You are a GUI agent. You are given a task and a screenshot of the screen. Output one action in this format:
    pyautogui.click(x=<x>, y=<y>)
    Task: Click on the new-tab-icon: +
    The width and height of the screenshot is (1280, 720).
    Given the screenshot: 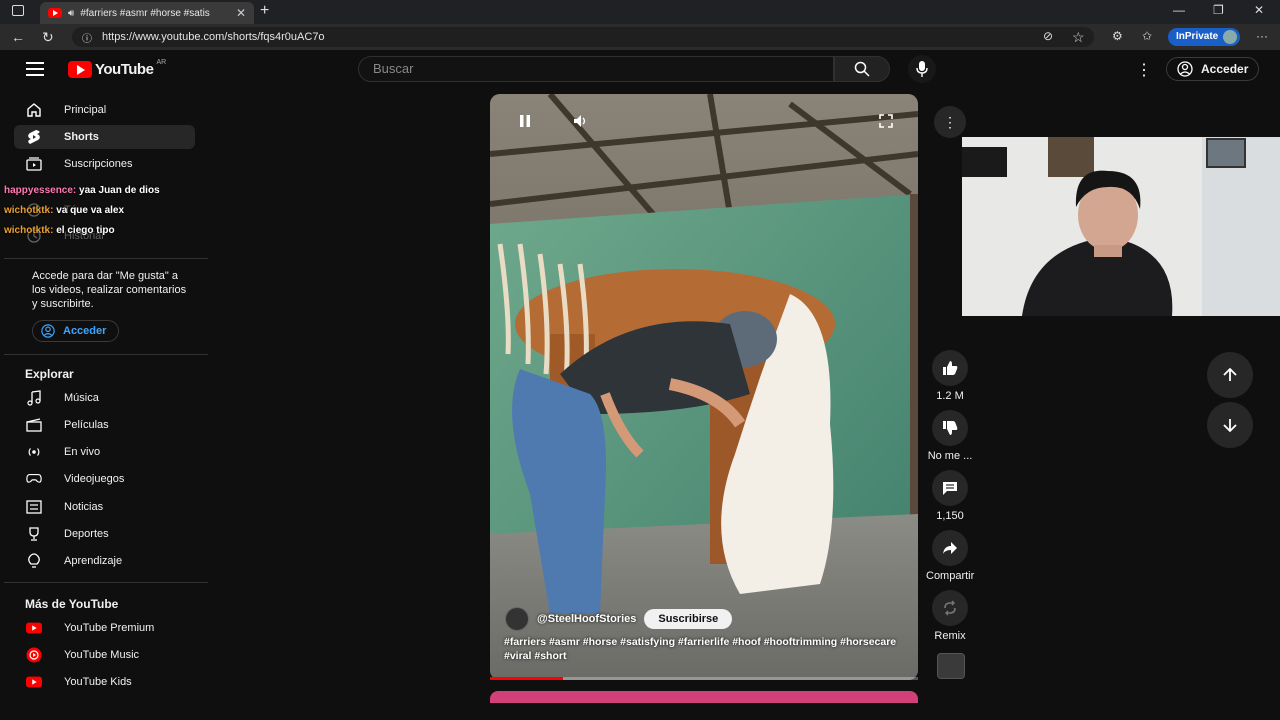 What is the action you would take?
    pyautogui.click(x=264, y=11)
    